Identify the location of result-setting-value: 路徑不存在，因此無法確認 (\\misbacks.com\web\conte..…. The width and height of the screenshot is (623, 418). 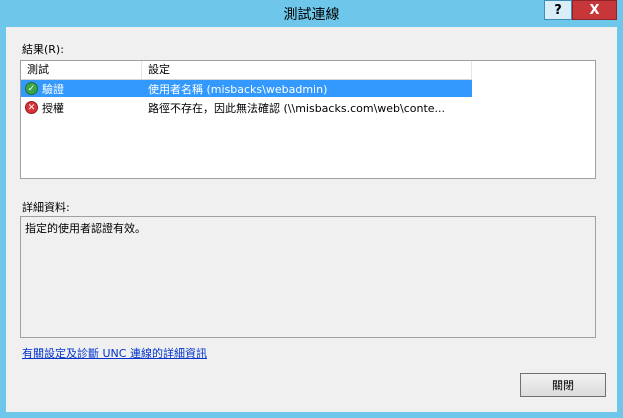
(297, 108).